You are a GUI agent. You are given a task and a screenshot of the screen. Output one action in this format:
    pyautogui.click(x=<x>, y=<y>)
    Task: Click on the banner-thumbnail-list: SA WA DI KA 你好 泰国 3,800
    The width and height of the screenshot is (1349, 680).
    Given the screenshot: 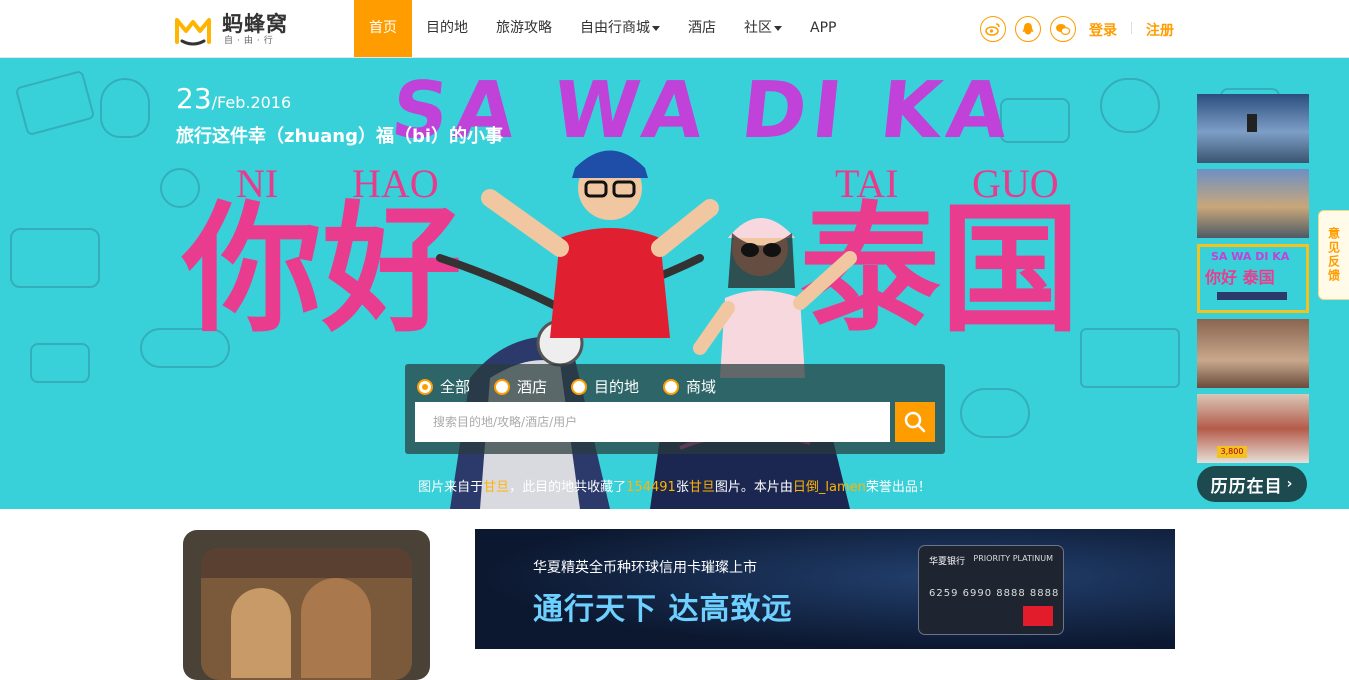 What is the action you would take?
    pyautogui.click(x=1253, y=281)
    